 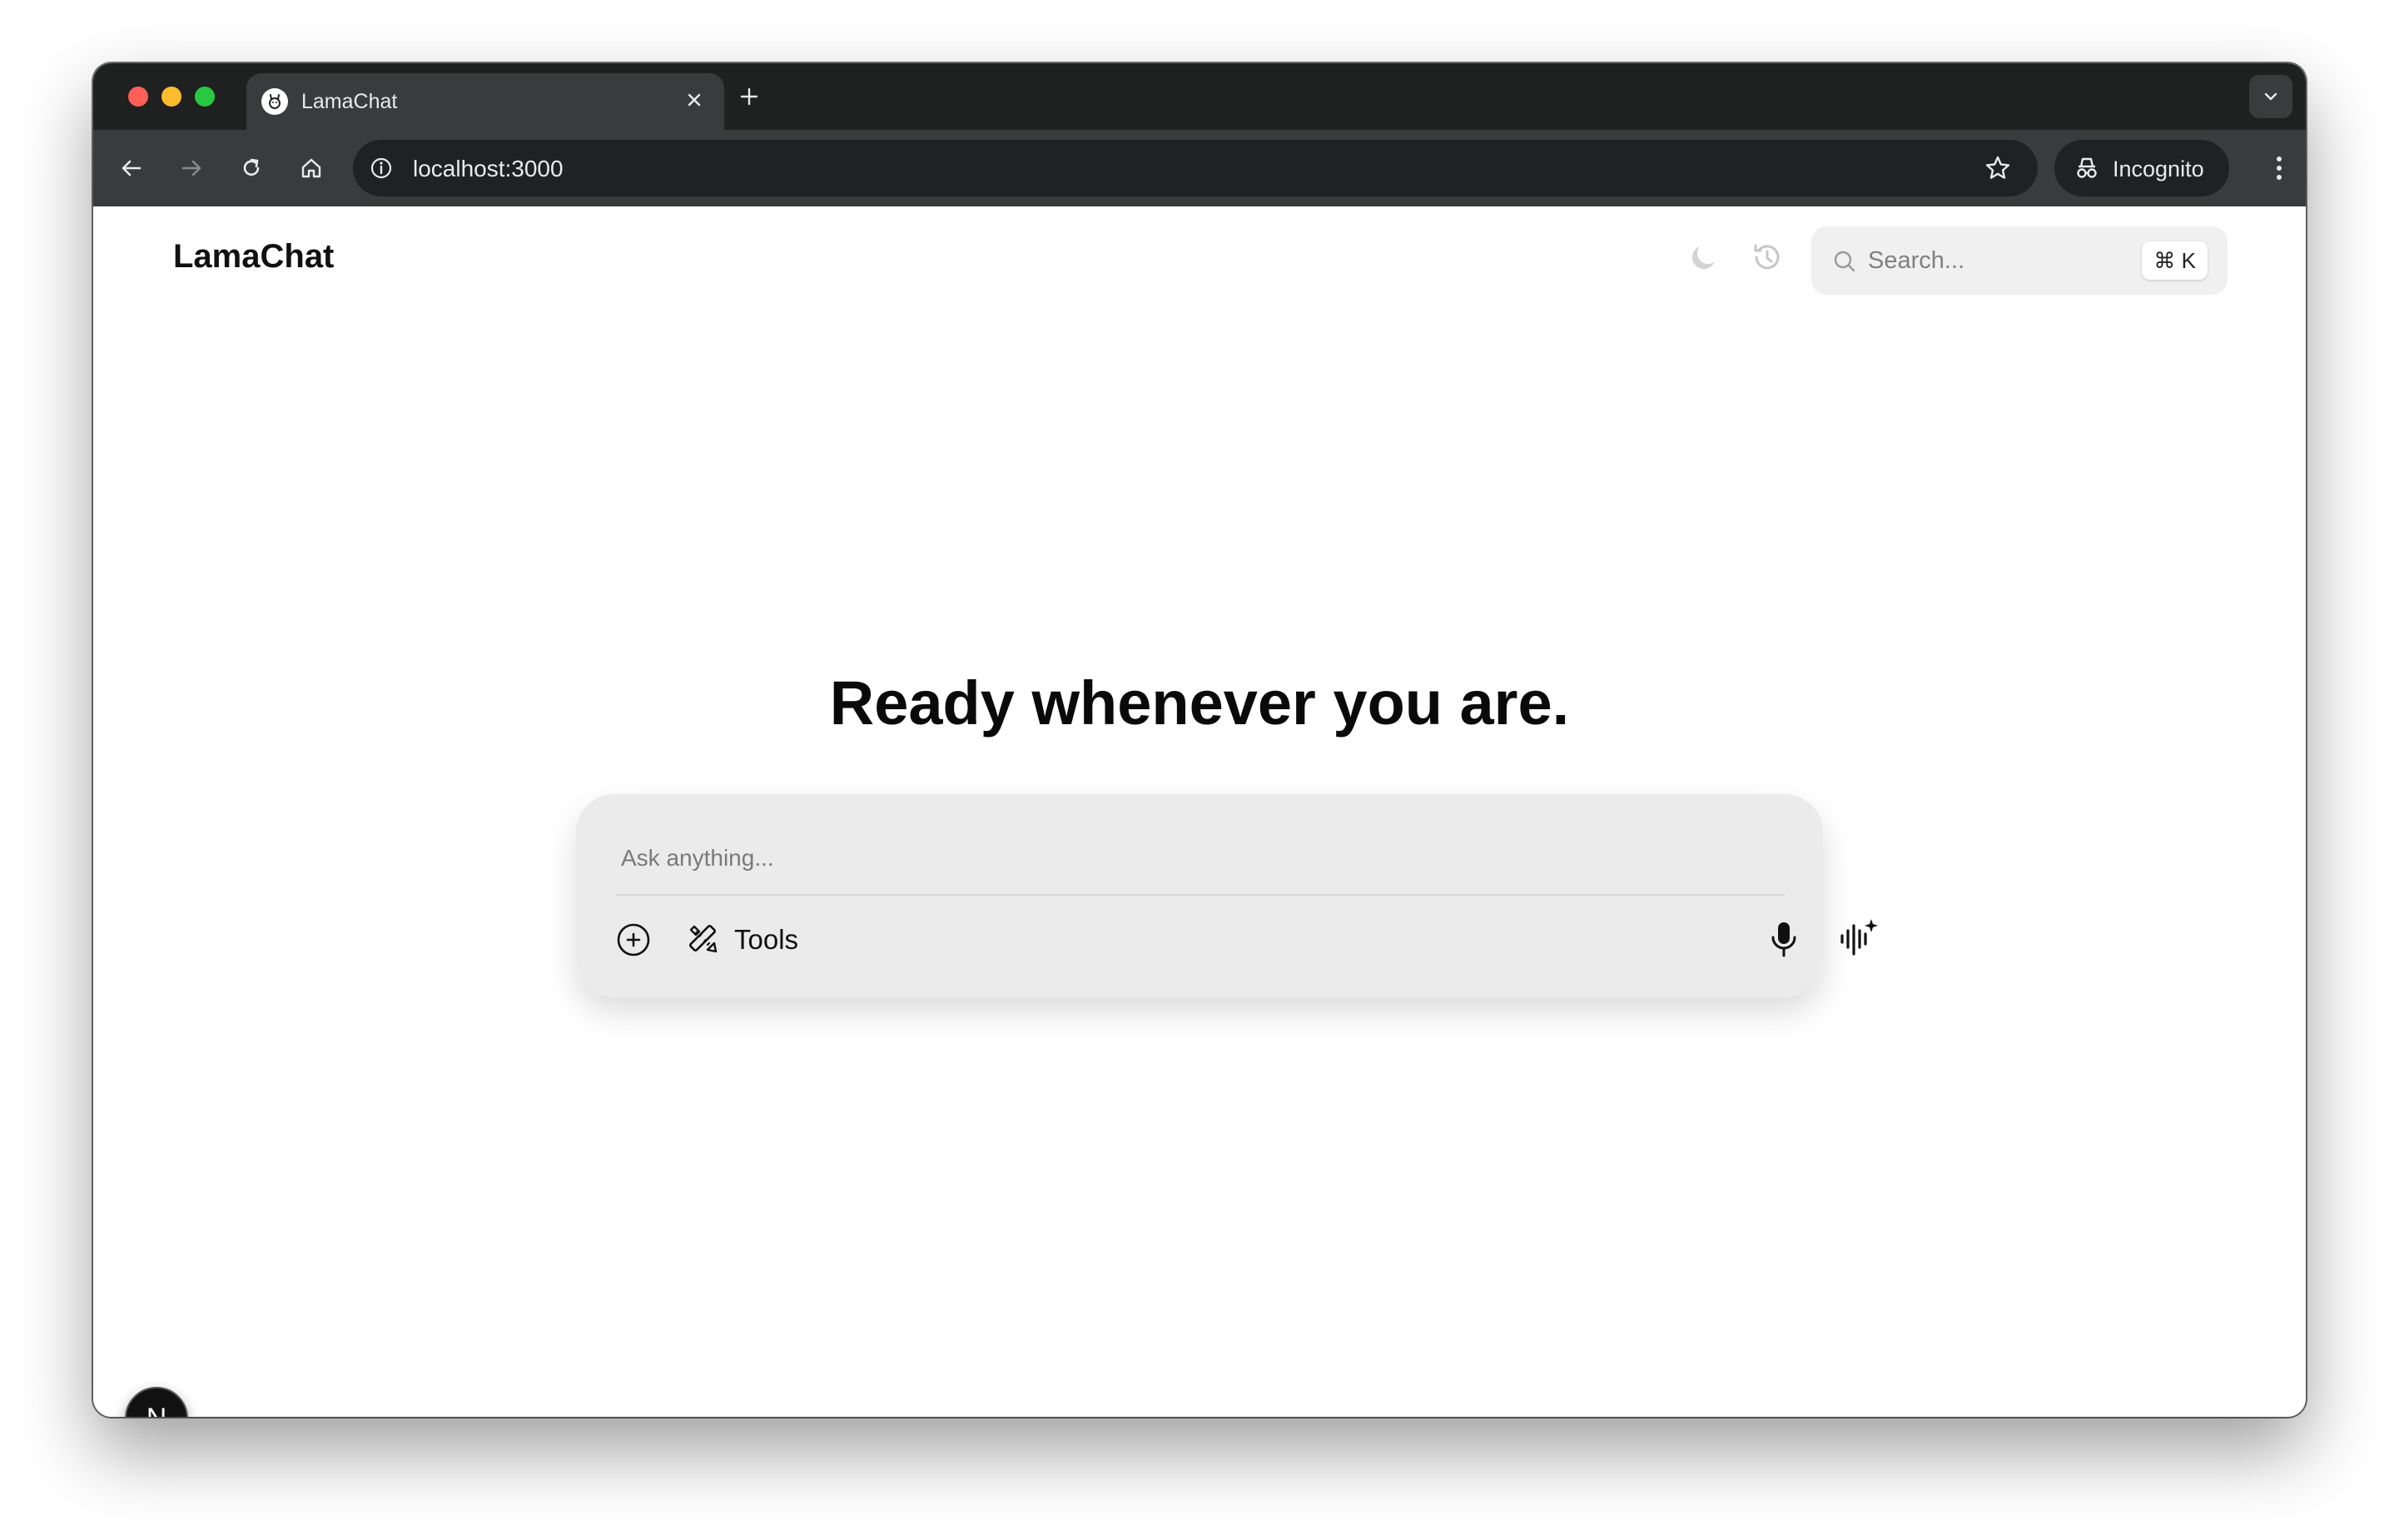 I want to click on new-tab-icon, so click(x=749, y=96).